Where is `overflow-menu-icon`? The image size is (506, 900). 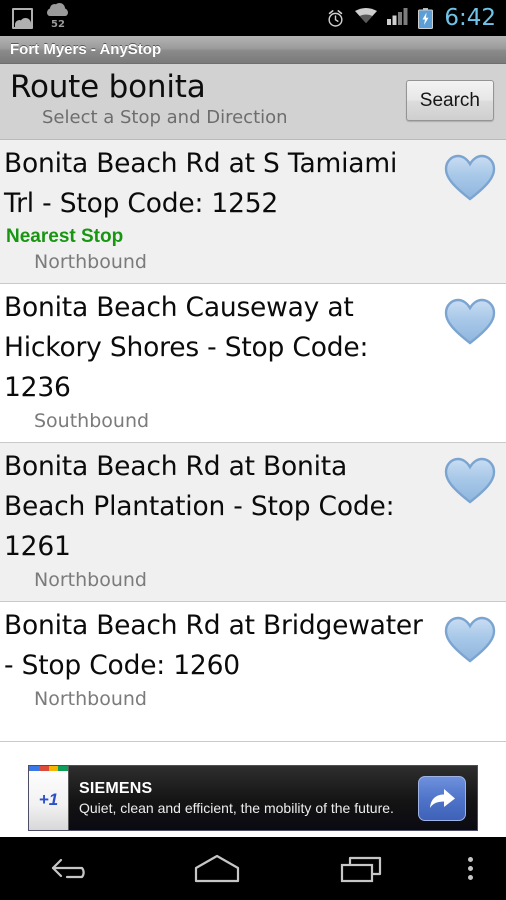 overflow-menu-icon is located at coordinates (470, 868).